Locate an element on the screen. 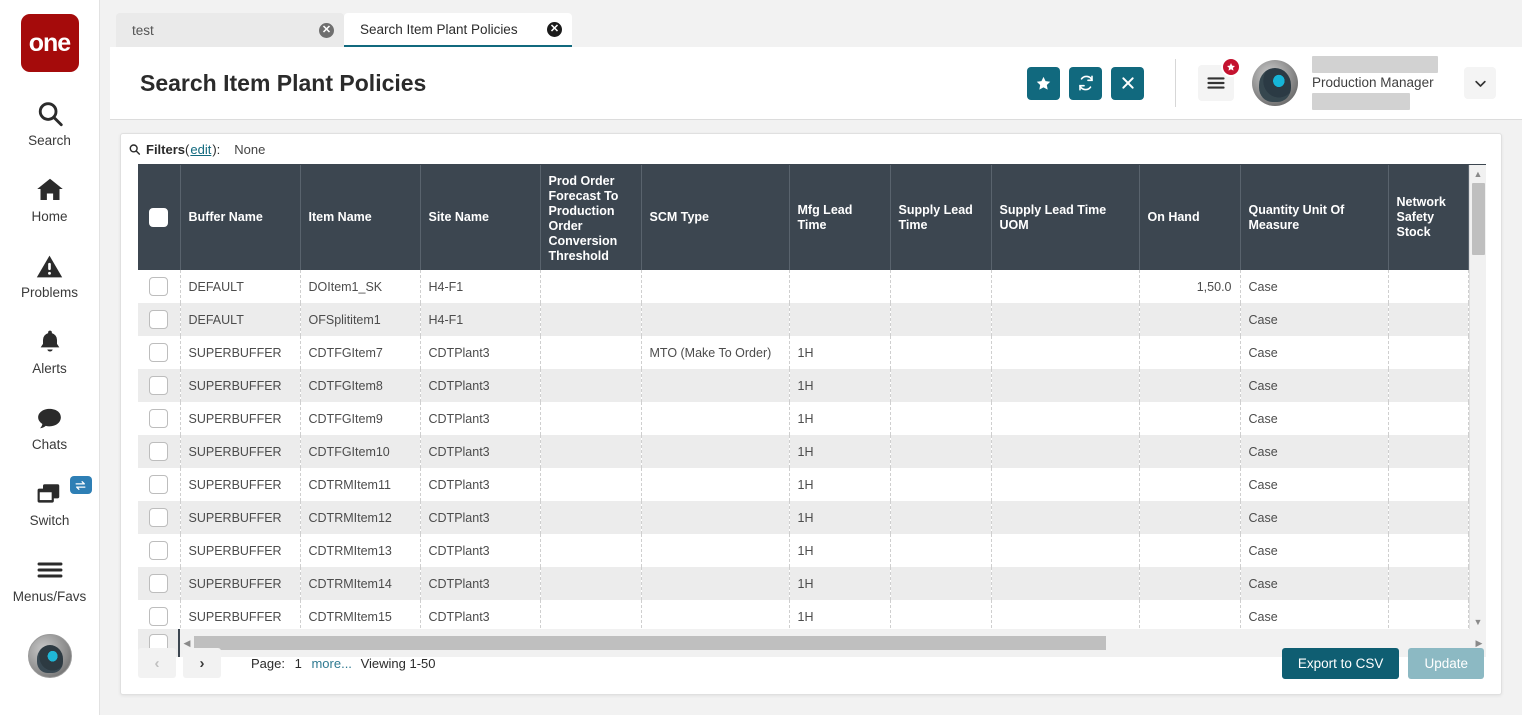 The width and height of the screenshot is (1522, 715). rail-avatar is located at coordinates (49, 656).